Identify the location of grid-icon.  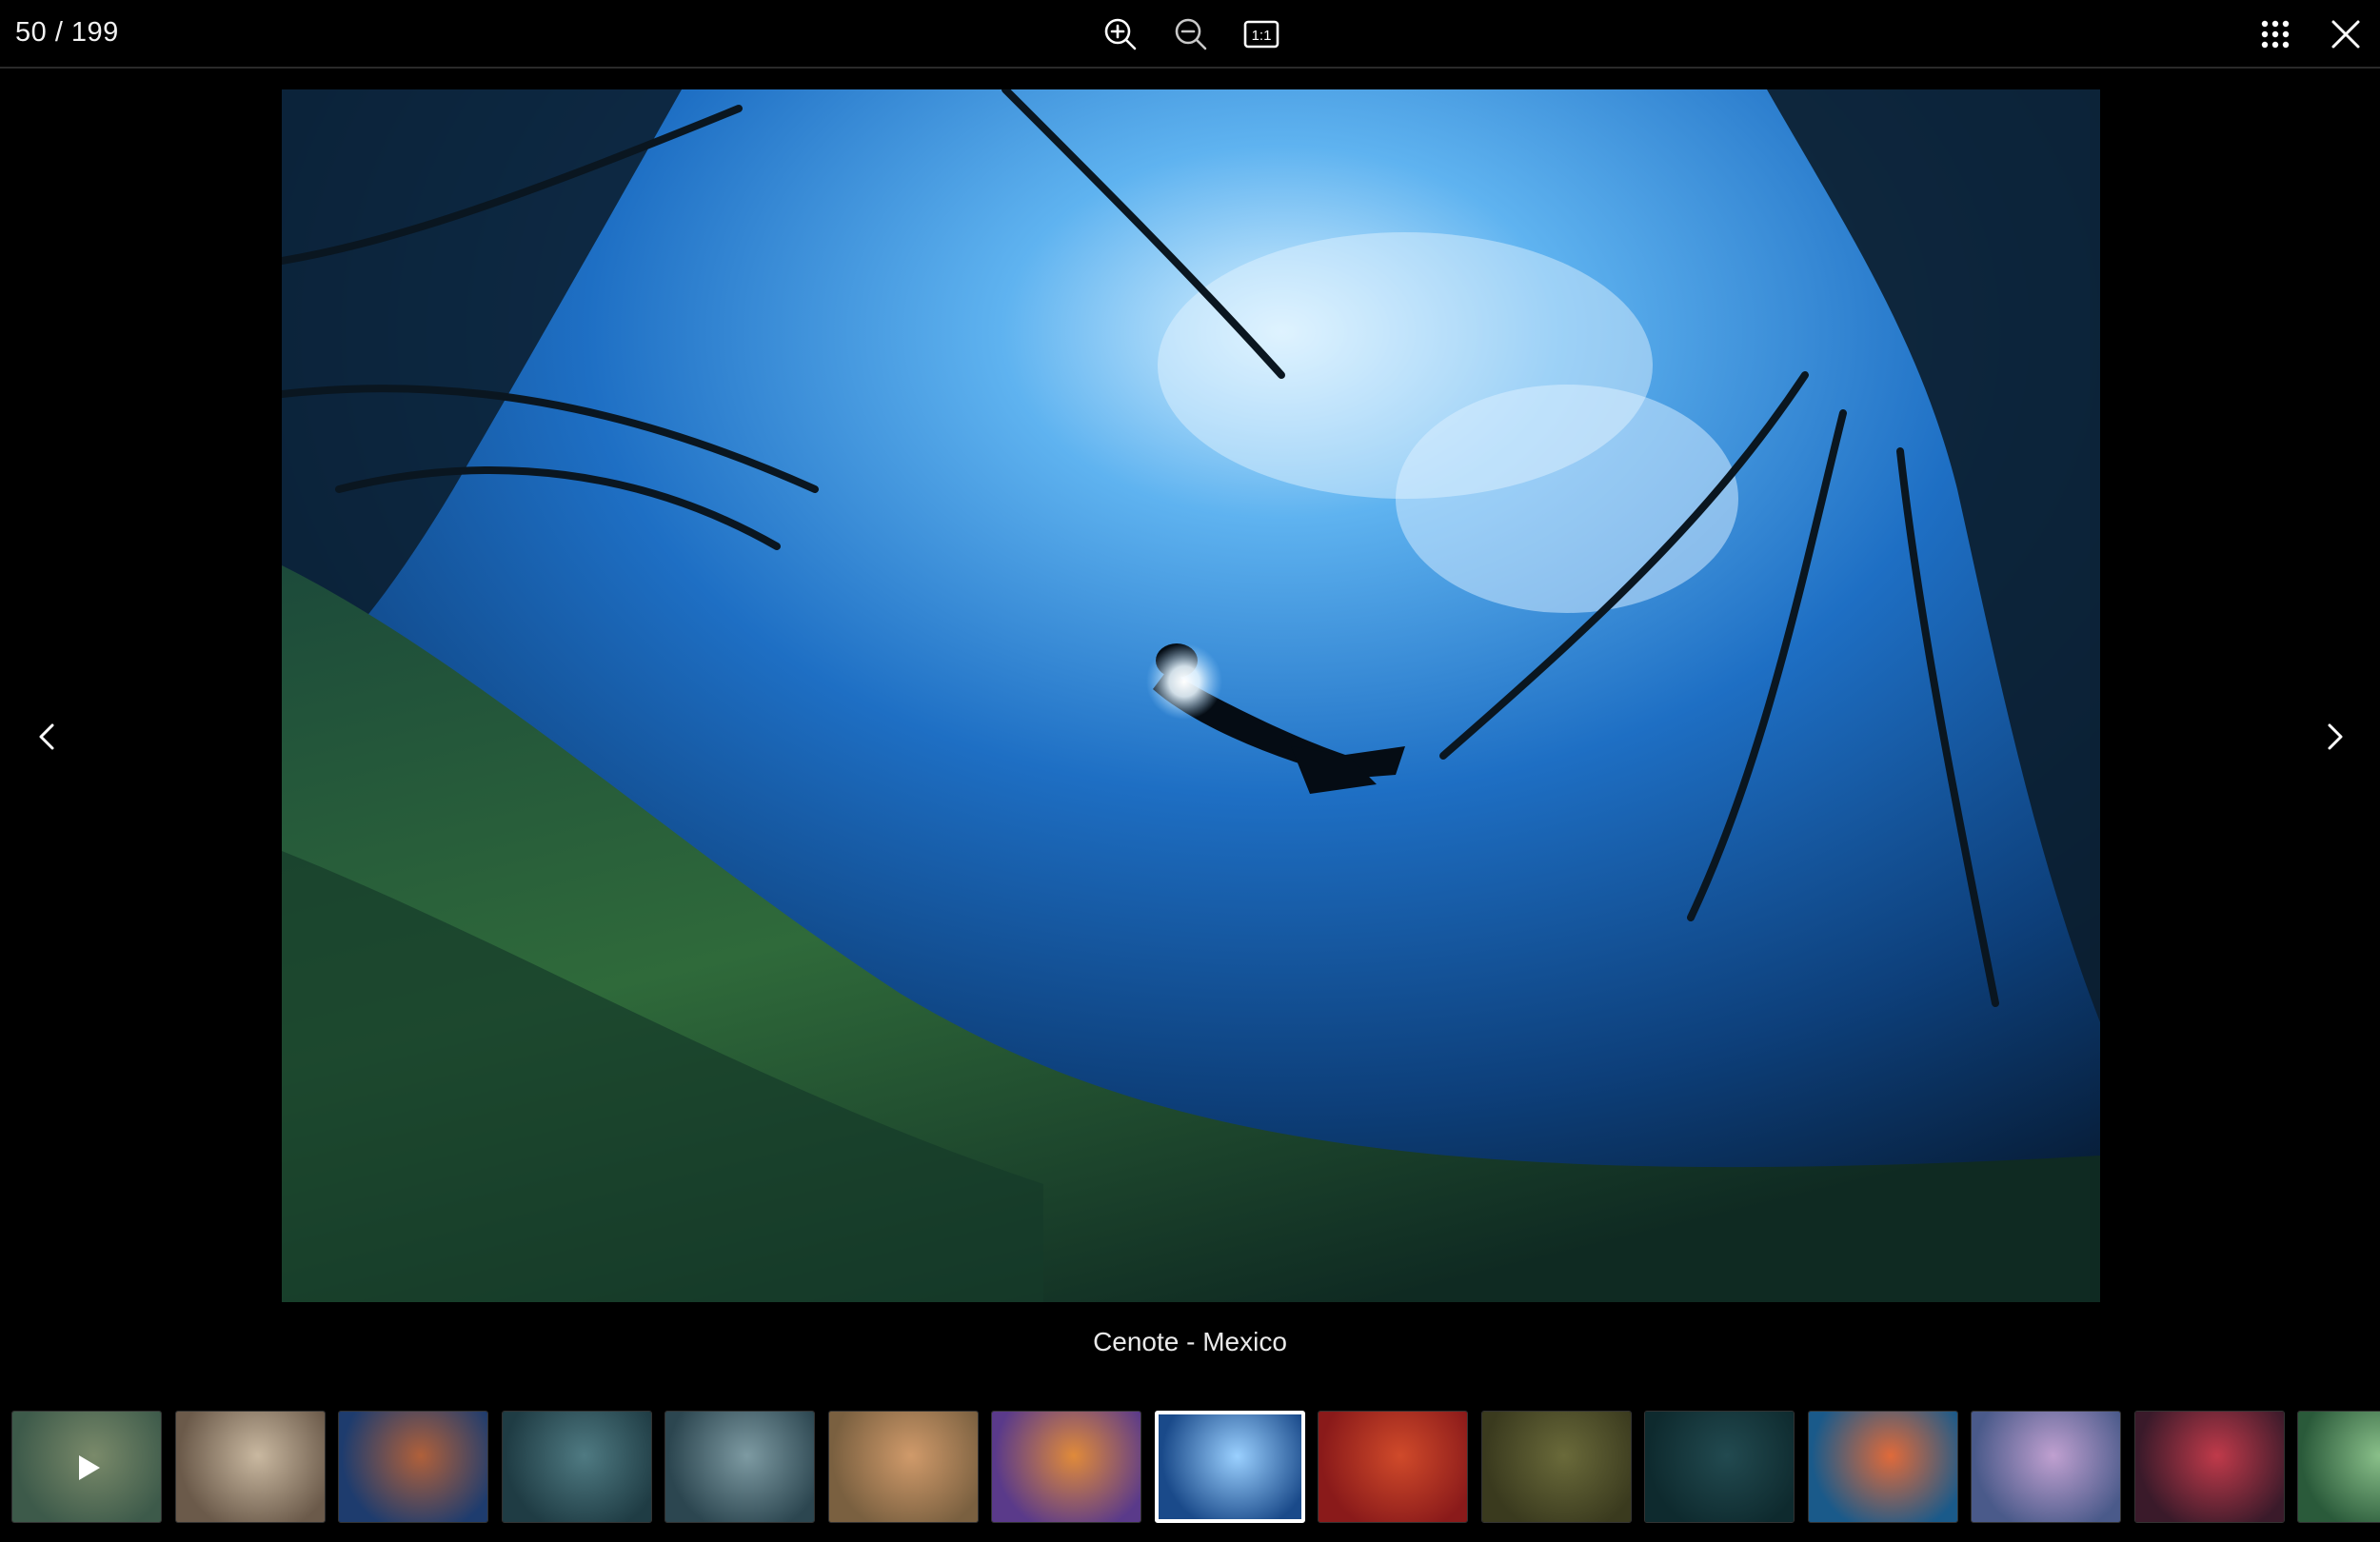
(2275, 34).